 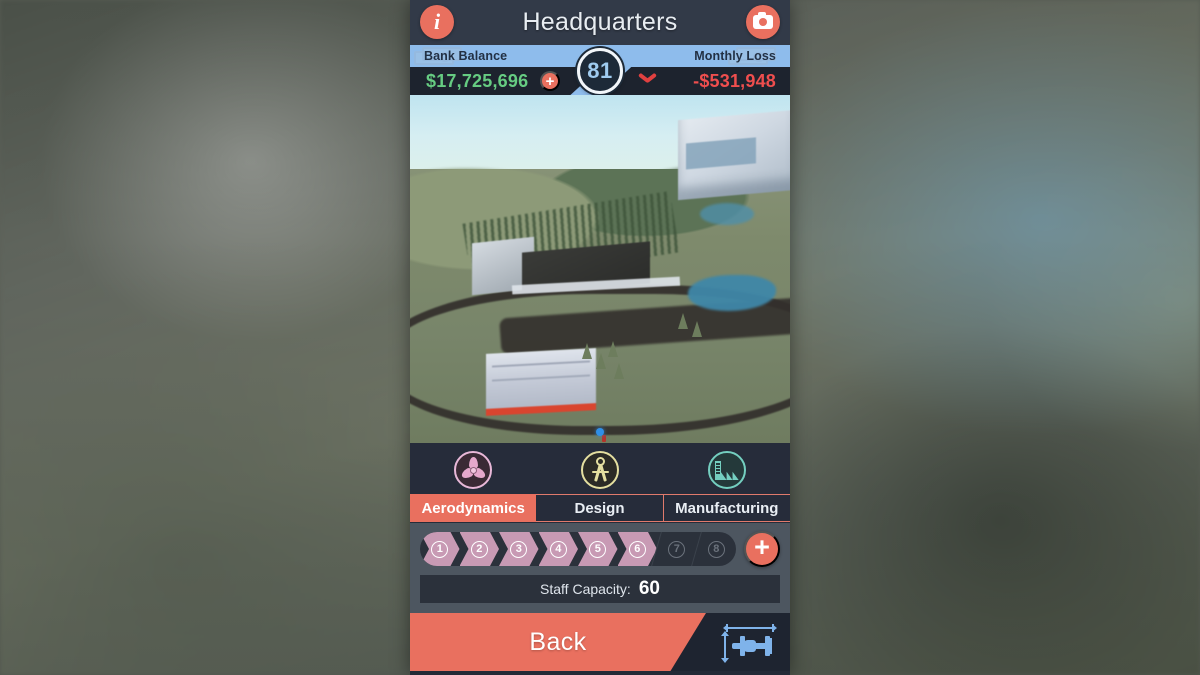 I want to click on car-setup-button, so click(x=748, y=642).